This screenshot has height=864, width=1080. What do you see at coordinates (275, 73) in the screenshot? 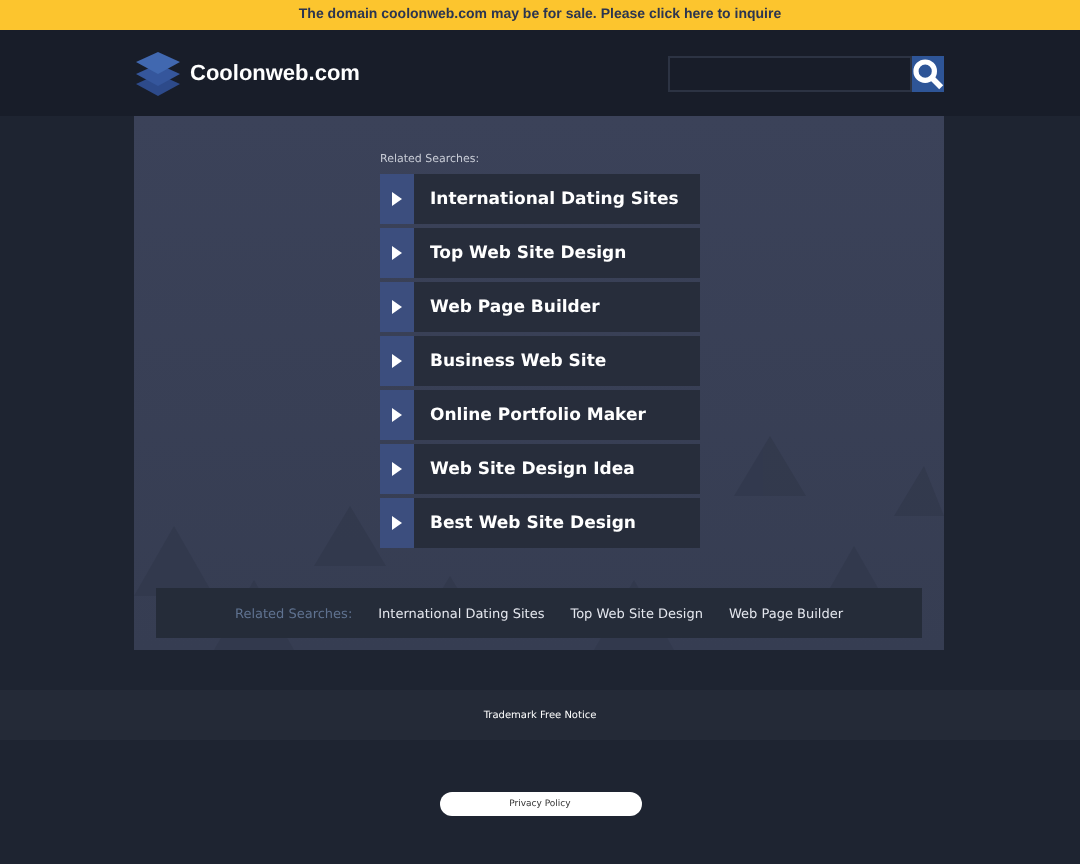
I see `site-name: Coolonweb.com` at bounding box center [275, 73].